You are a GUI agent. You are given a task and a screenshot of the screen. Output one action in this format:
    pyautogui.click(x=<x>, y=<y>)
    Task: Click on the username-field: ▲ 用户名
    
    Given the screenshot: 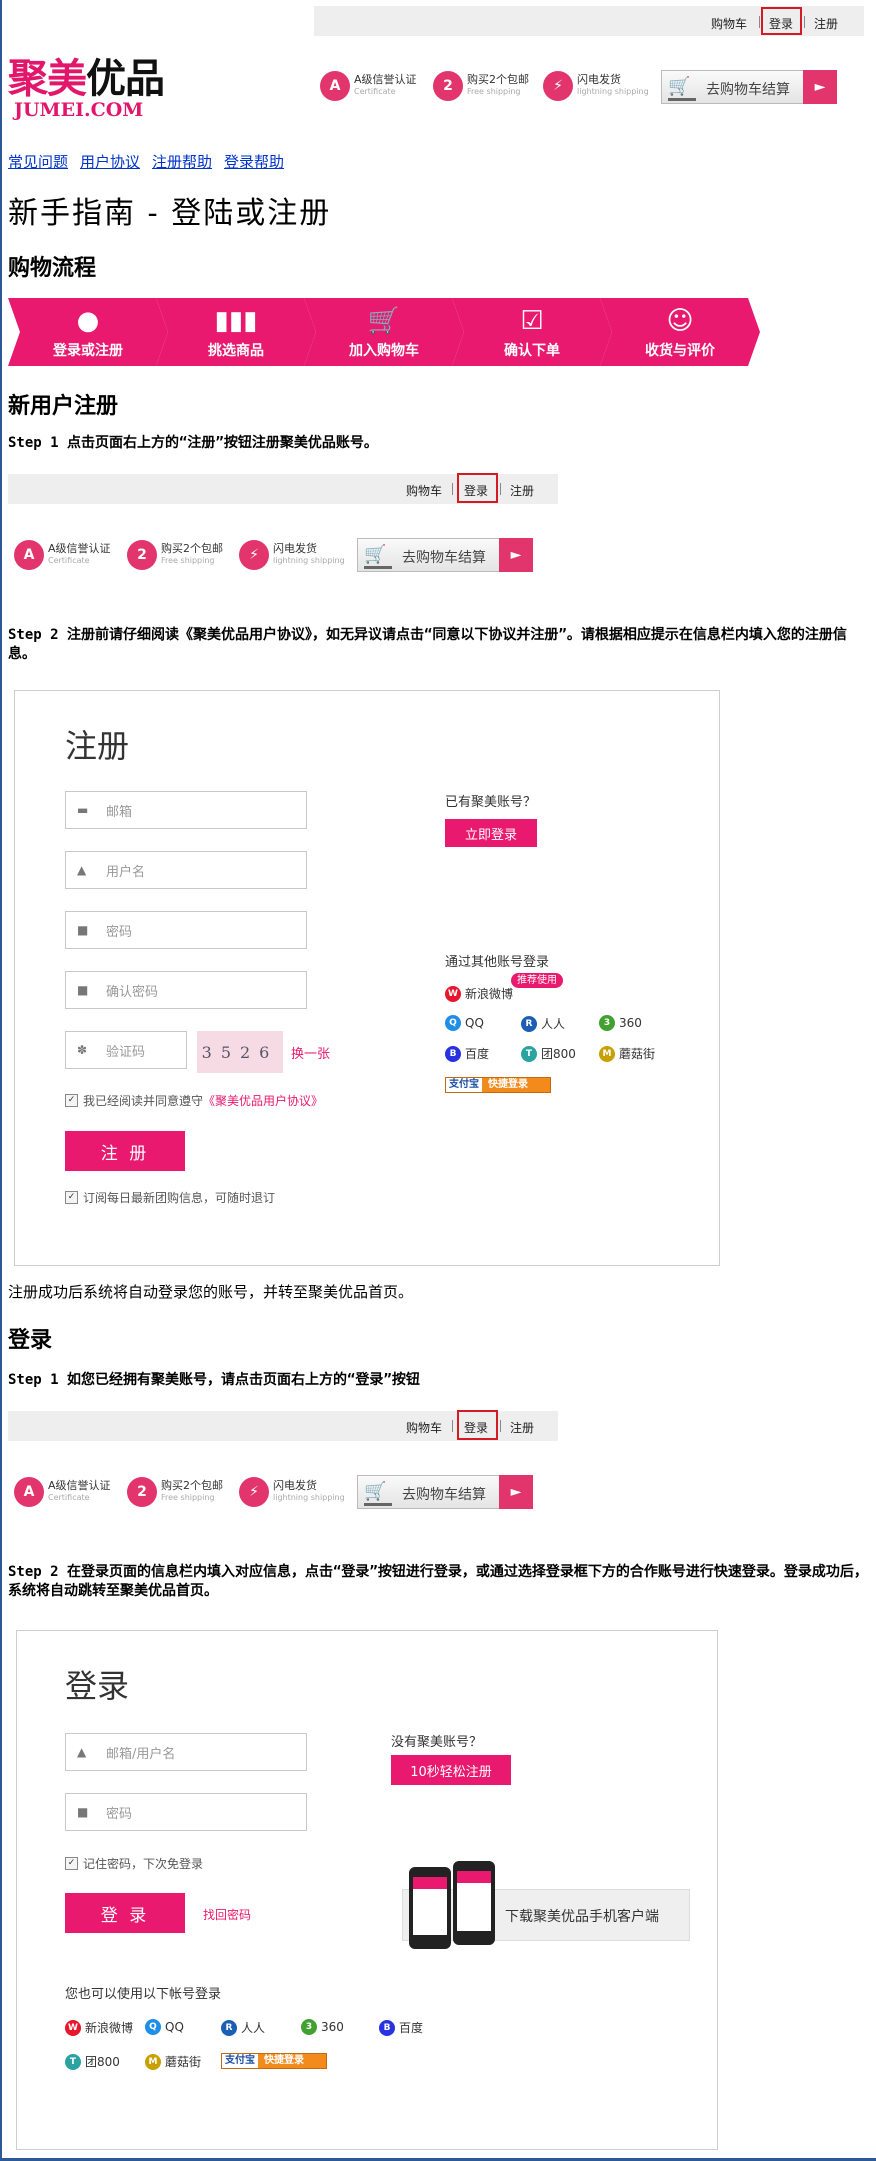 What is the action you would take?
    pyautogui.click(x=186, y=870)
    